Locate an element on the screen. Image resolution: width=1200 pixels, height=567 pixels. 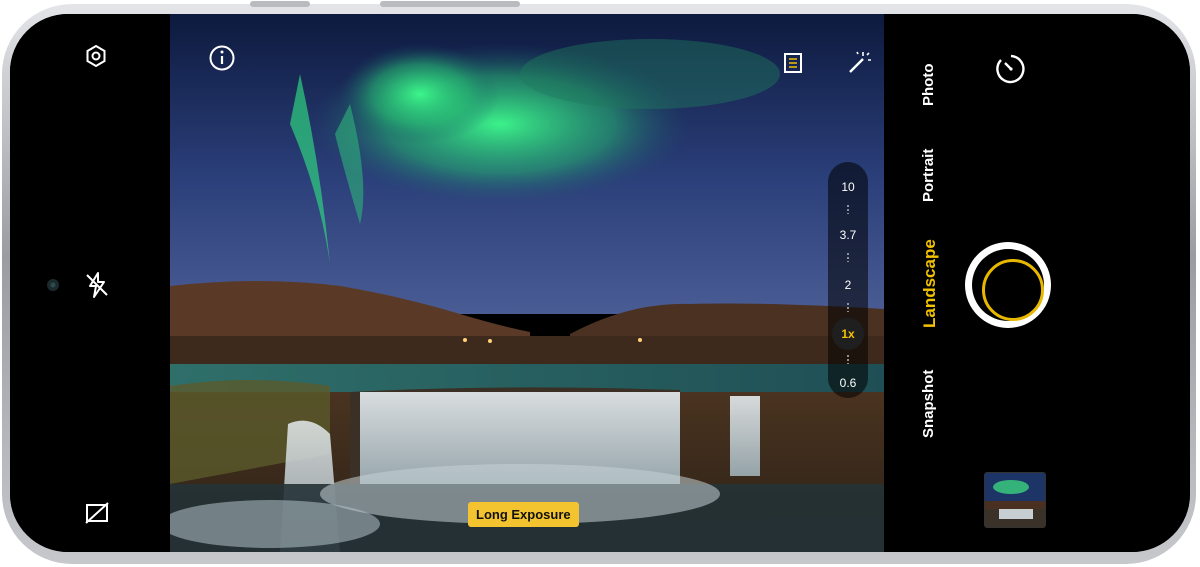
shutter-button is located at coordinates (1008, 285).